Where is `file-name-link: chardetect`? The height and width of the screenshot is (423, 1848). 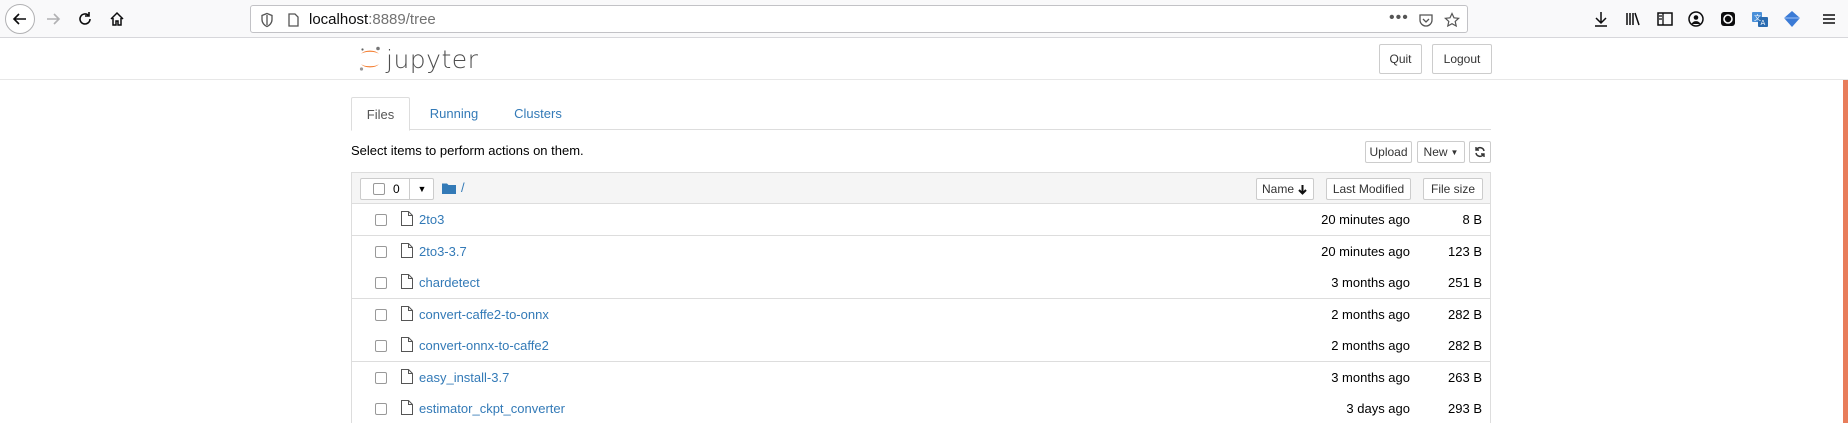 file-name-link: chardetect is located at coordinates (449, 282).